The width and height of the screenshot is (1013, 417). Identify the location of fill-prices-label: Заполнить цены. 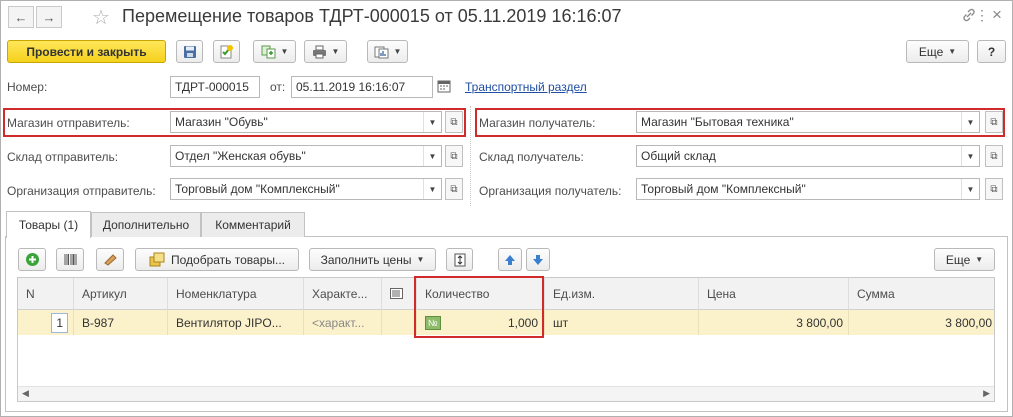
(366, 259).